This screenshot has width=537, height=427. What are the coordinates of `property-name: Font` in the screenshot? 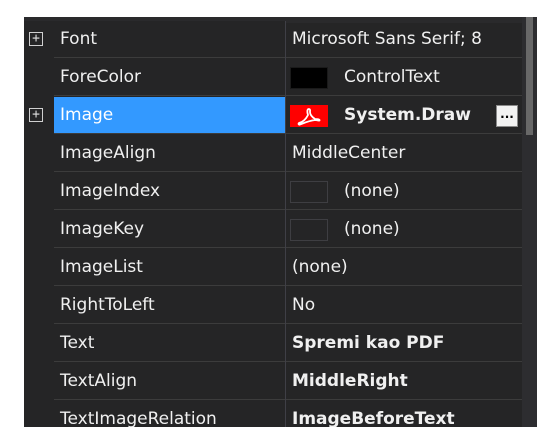 It's located at (169, 39).